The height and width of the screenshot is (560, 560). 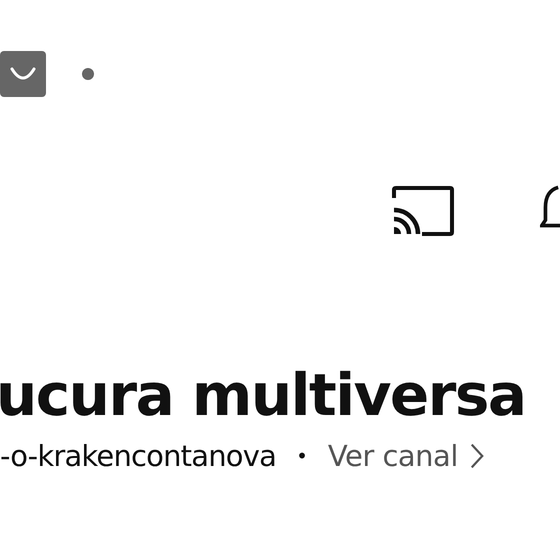 What do you see at coordinates (477, 456) in the screenshot?
I see `chevron-icon` at bounding box center [477, 456].